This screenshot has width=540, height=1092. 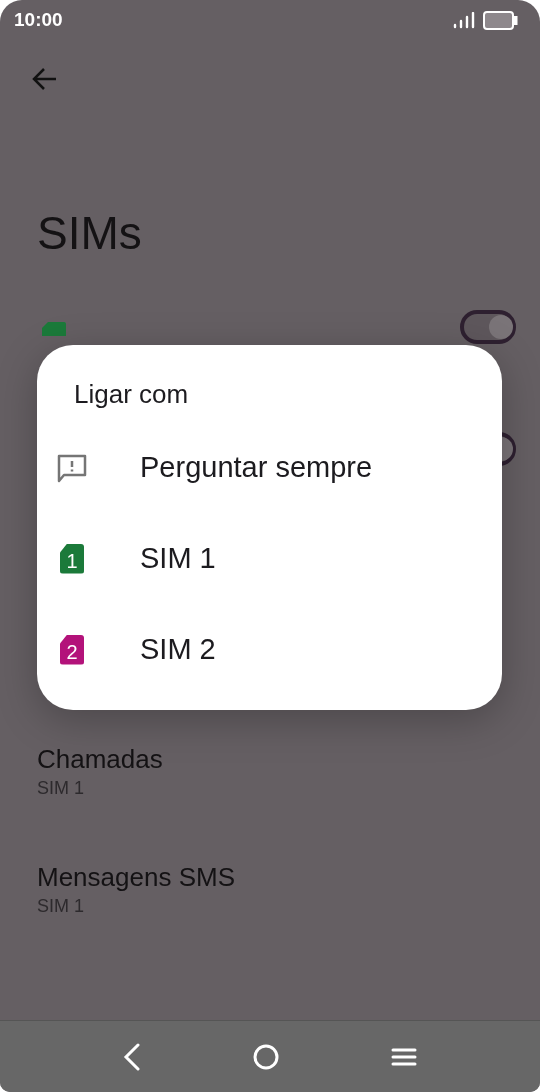 I want to click on home-button, so click(x=266, y=1056).